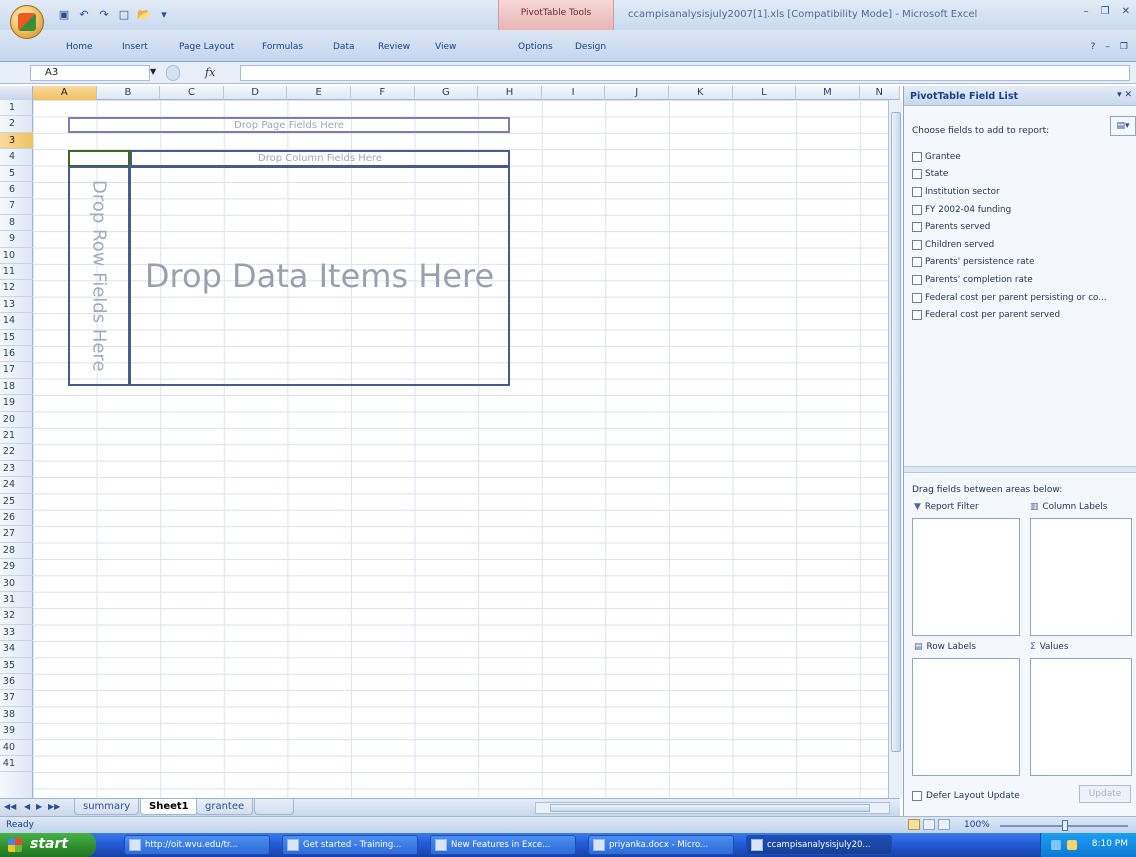 The image size is (1136, 857). I want to click on field-list-layout-button: ▤▾, so click(1123, 126).